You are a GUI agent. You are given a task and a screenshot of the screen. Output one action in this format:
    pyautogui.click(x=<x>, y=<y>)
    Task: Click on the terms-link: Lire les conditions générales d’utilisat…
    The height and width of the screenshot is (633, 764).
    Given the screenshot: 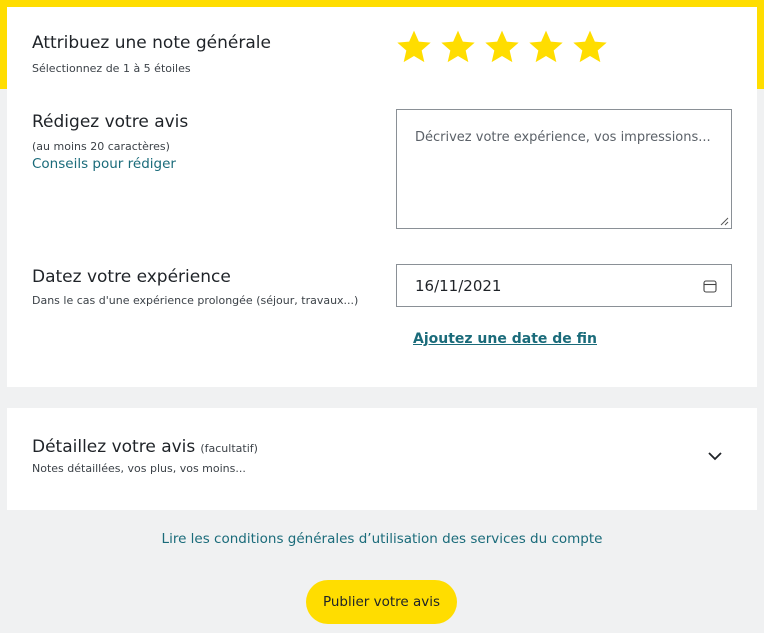 What is the action you would take?
    pyautogui.click(x=382, y=539)
    